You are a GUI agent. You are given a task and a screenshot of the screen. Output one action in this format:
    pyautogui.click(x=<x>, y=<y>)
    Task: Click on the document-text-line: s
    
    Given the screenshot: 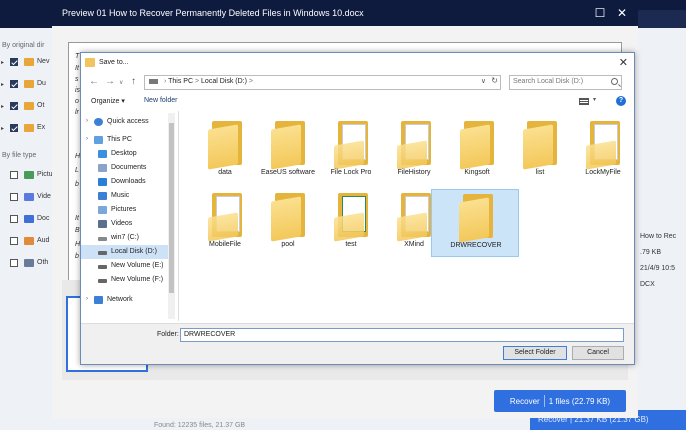 What is the action you would take?
    pyautogui.click(x=77, y=79)
    